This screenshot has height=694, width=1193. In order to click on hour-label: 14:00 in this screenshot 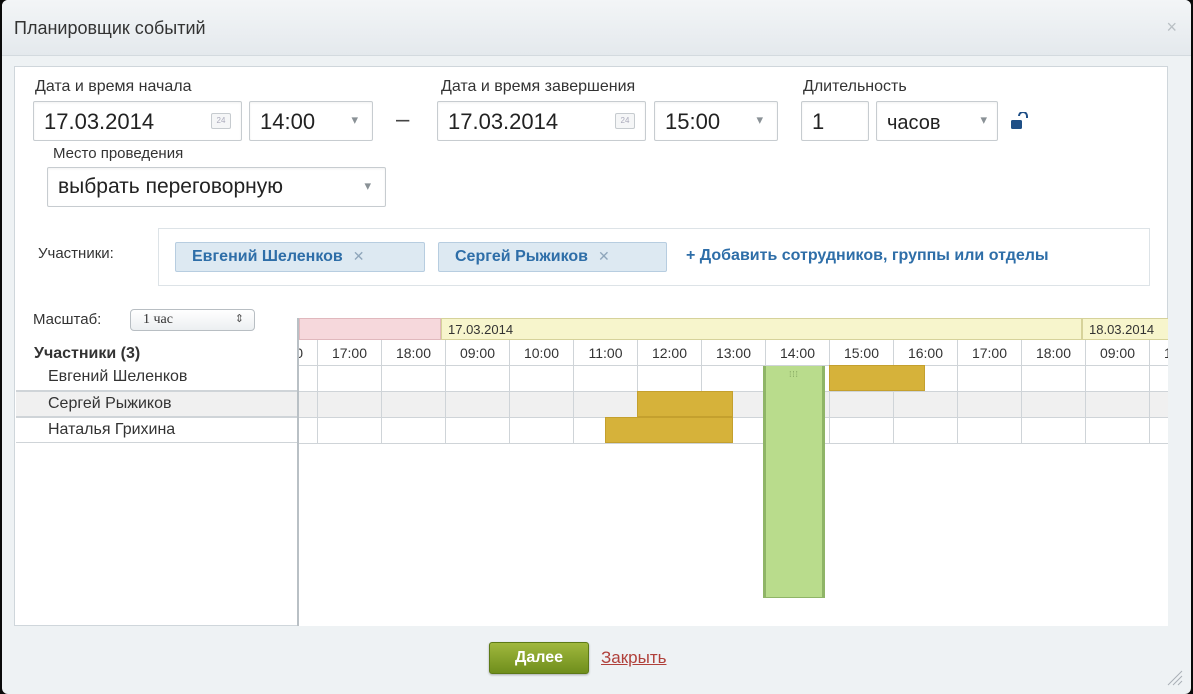, I will do `click(797, 353)`.